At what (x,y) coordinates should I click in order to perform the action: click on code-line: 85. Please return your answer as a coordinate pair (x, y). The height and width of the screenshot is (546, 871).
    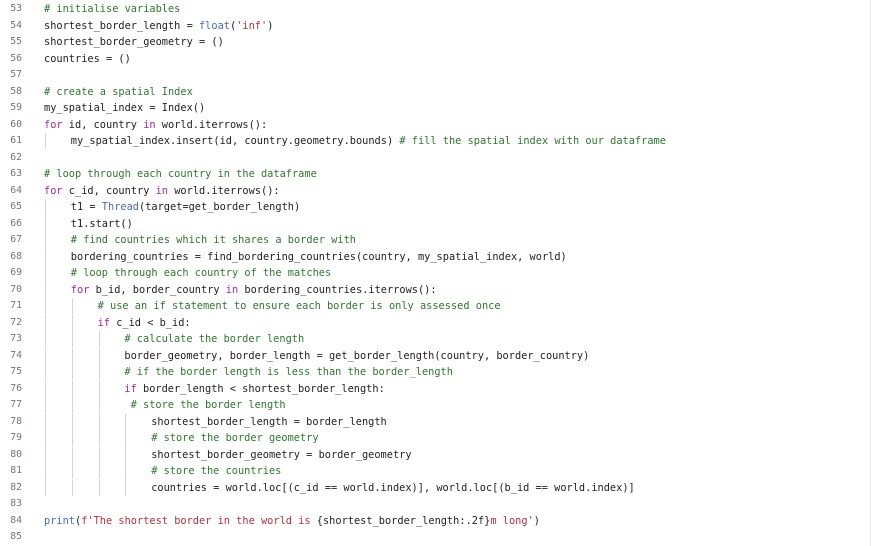
    Looking at the image, I should click on (435, 537).